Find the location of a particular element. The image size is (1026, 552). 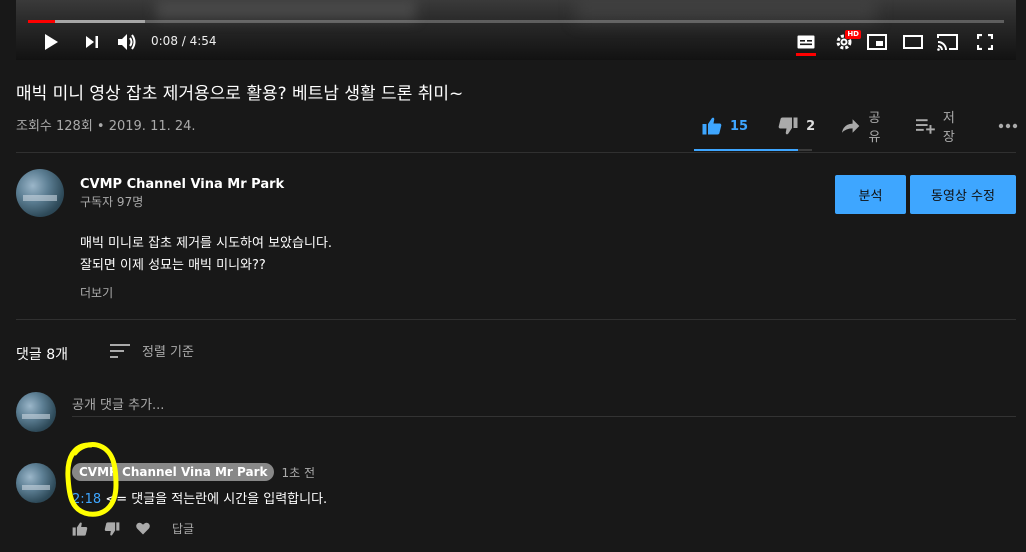

comment-dislike-button is located at coordinates (112, 528).